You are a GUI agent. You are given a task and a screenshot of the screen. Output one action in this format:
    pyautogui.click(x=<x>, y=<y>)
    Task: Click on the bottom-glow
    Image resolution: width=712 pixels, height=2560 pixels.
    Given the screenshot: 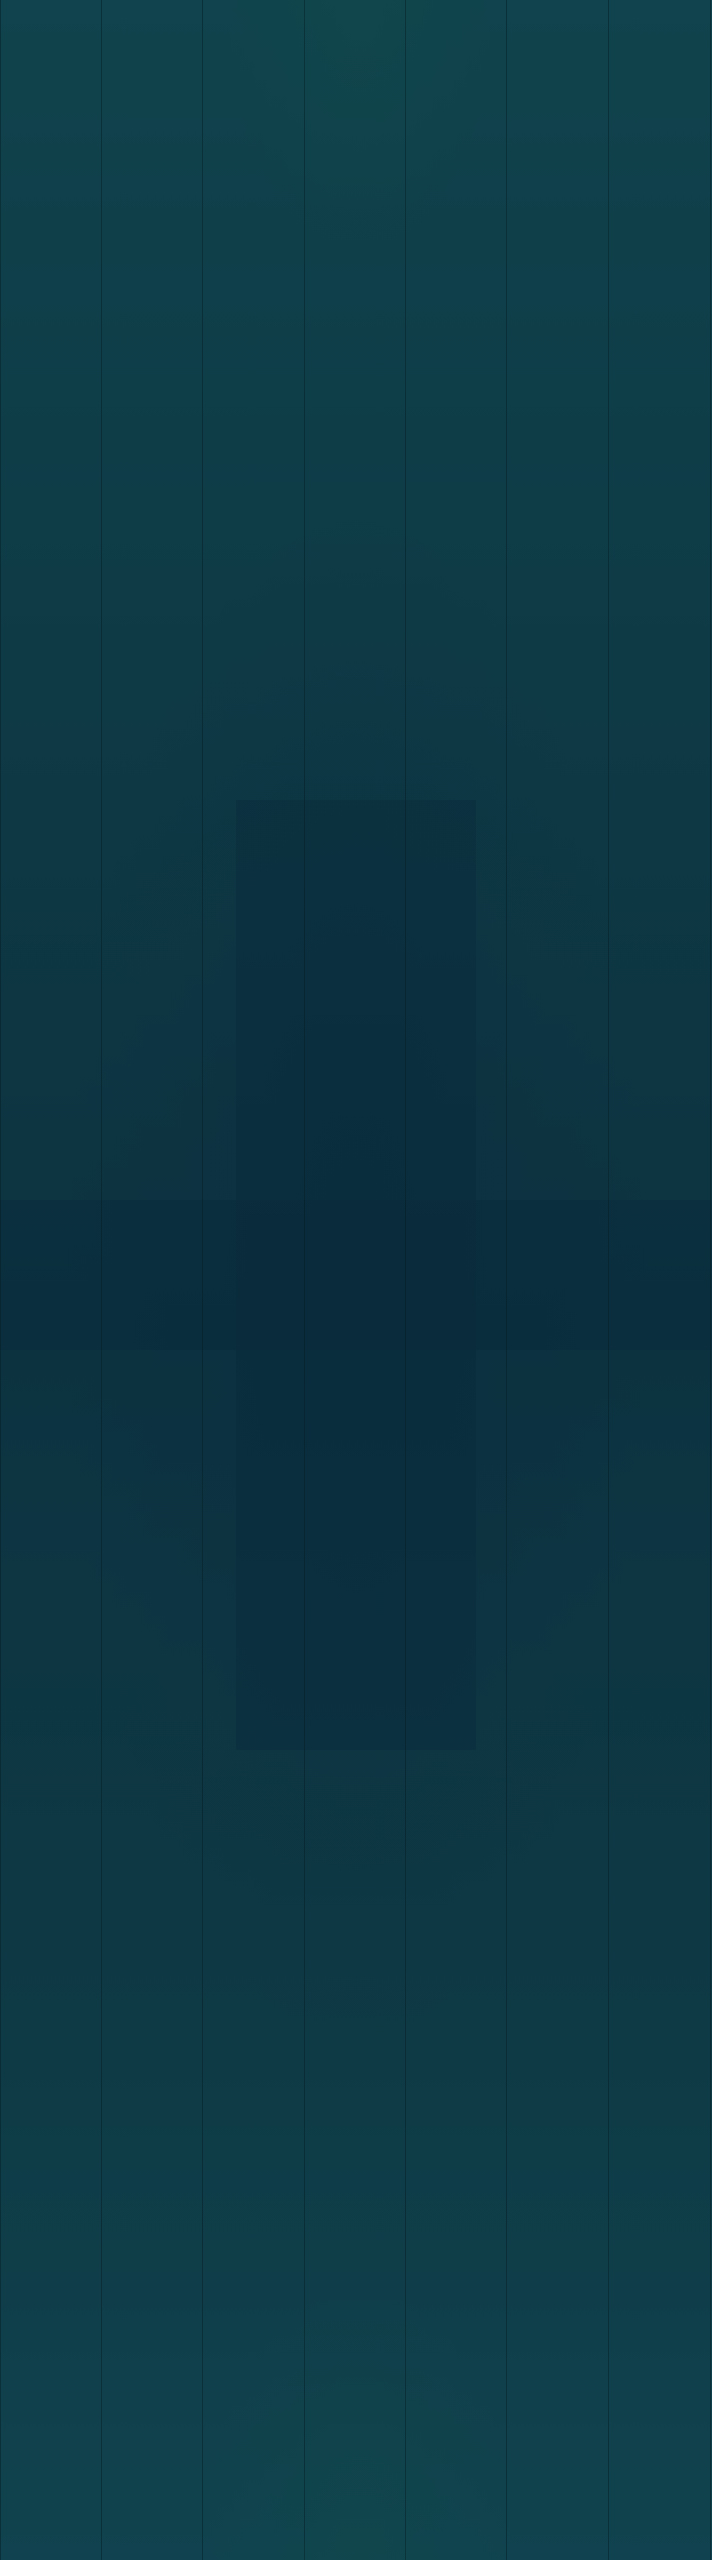 What is the action you would take?
    pyautogui.click(x=360, y=2430)
    